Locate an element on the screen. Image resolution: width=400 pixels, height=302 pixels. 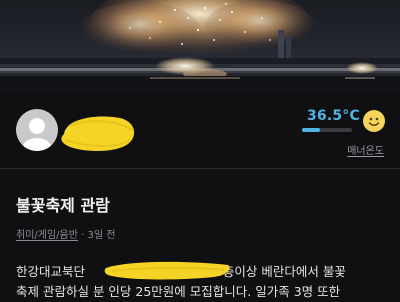
redacted-address is located at coordinates (167, 270).